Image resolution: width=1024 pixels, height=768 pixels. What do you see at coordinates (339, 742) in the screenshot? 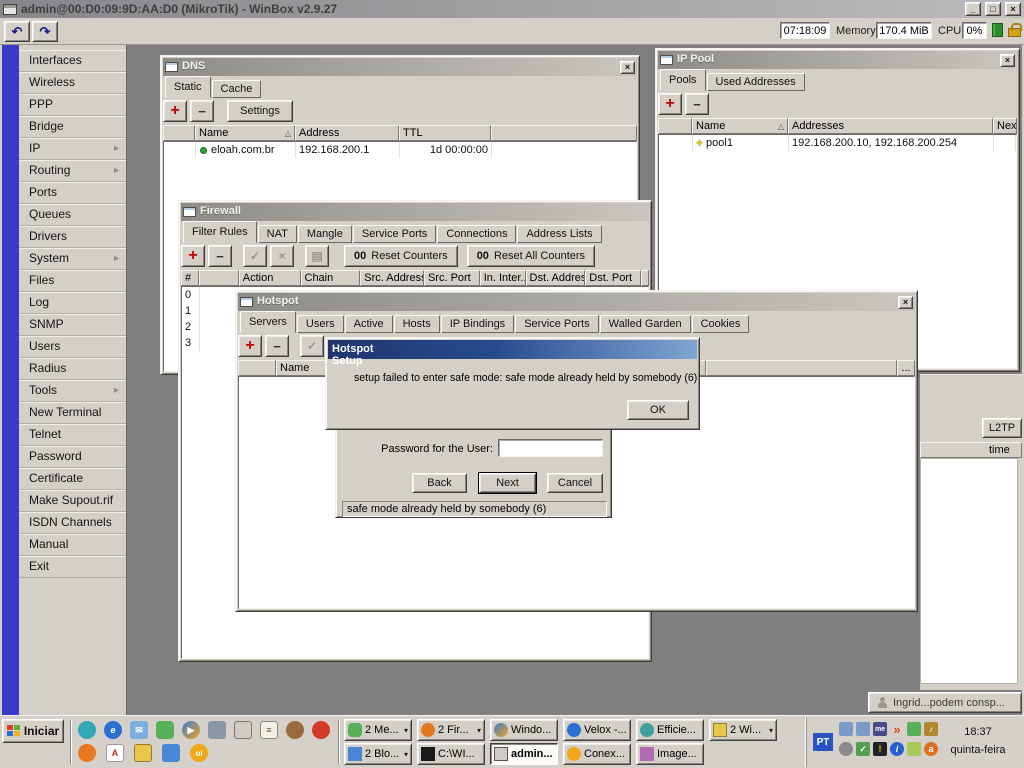
I see `taskbar-divider` at bounding box center [339, 742].